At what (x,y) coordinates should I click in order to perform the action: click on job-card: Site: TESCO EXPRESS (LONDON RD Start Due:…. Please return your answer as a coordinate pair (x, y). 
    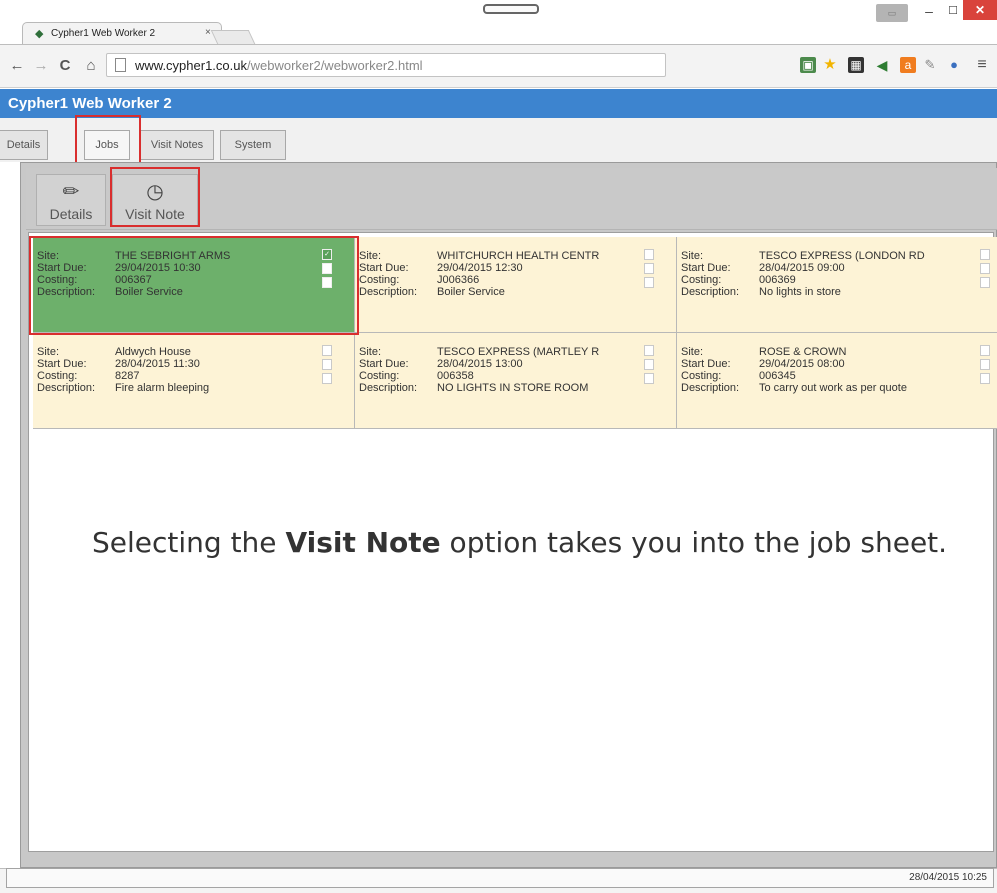
    Looking at the image, I should click on (837, 285).